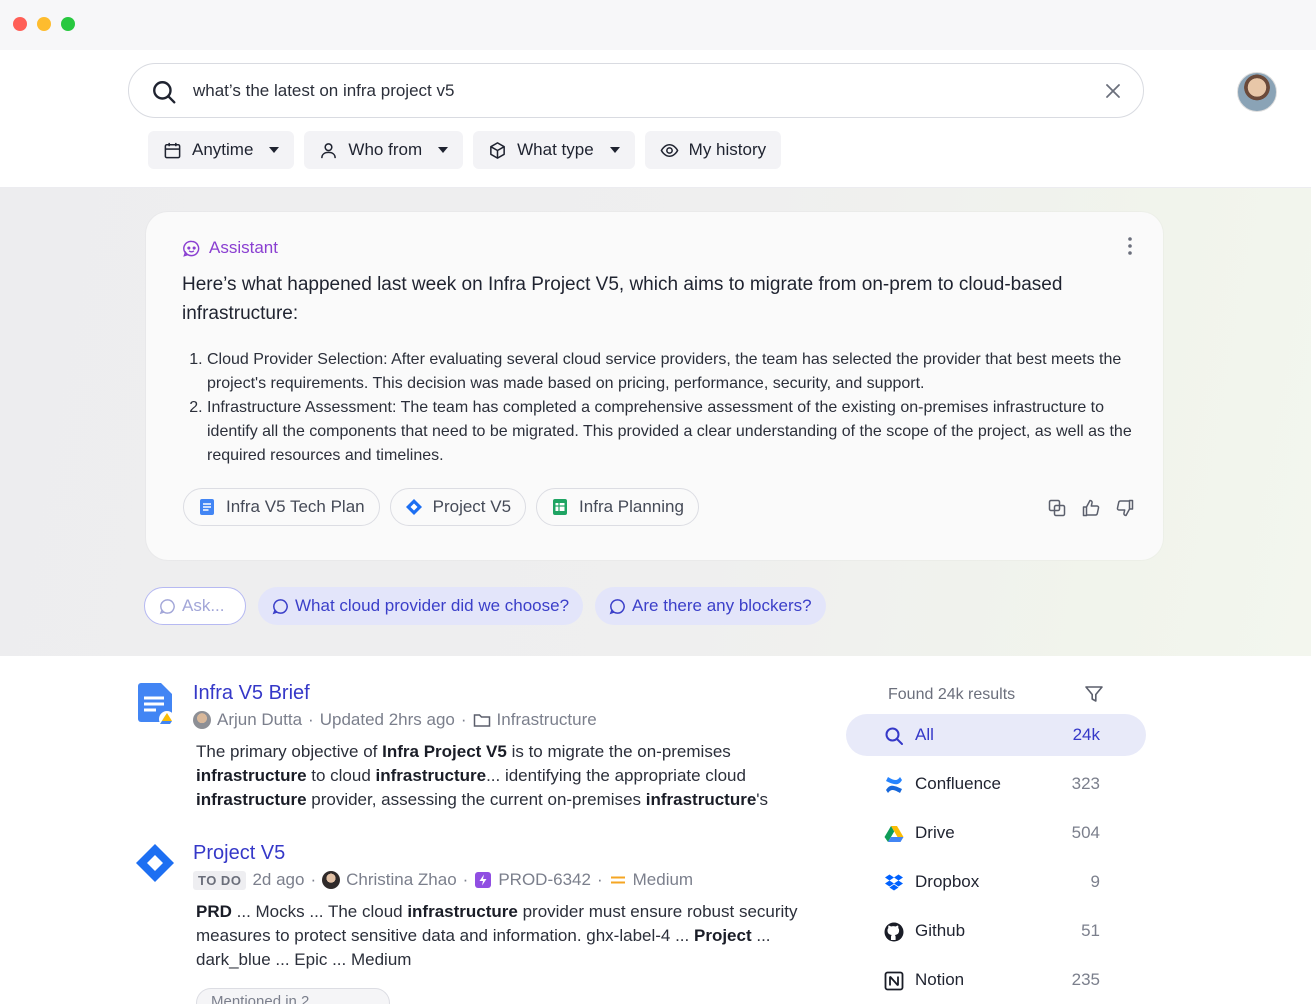  I want to click on filter-bar: Anytime Who from What type My history, so click(465, 150).